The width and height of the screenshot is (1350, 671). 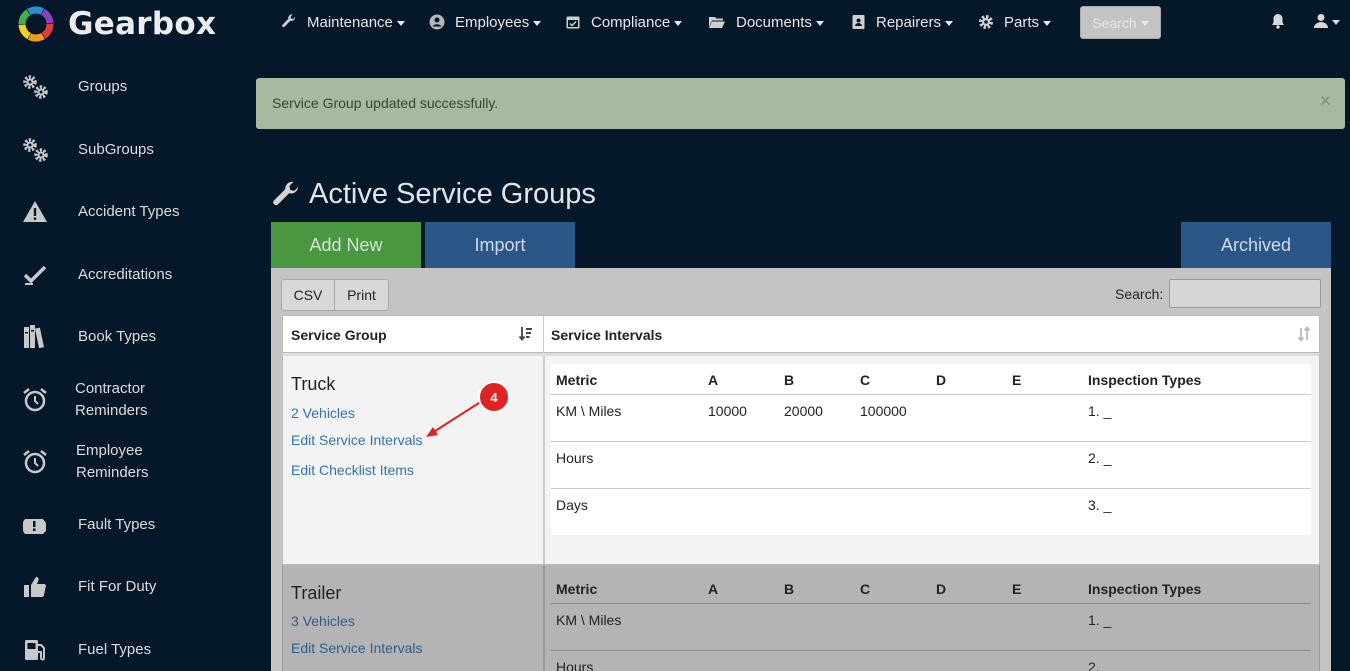 I want to click on close-icon: ×, so click(x=1325, y=102).